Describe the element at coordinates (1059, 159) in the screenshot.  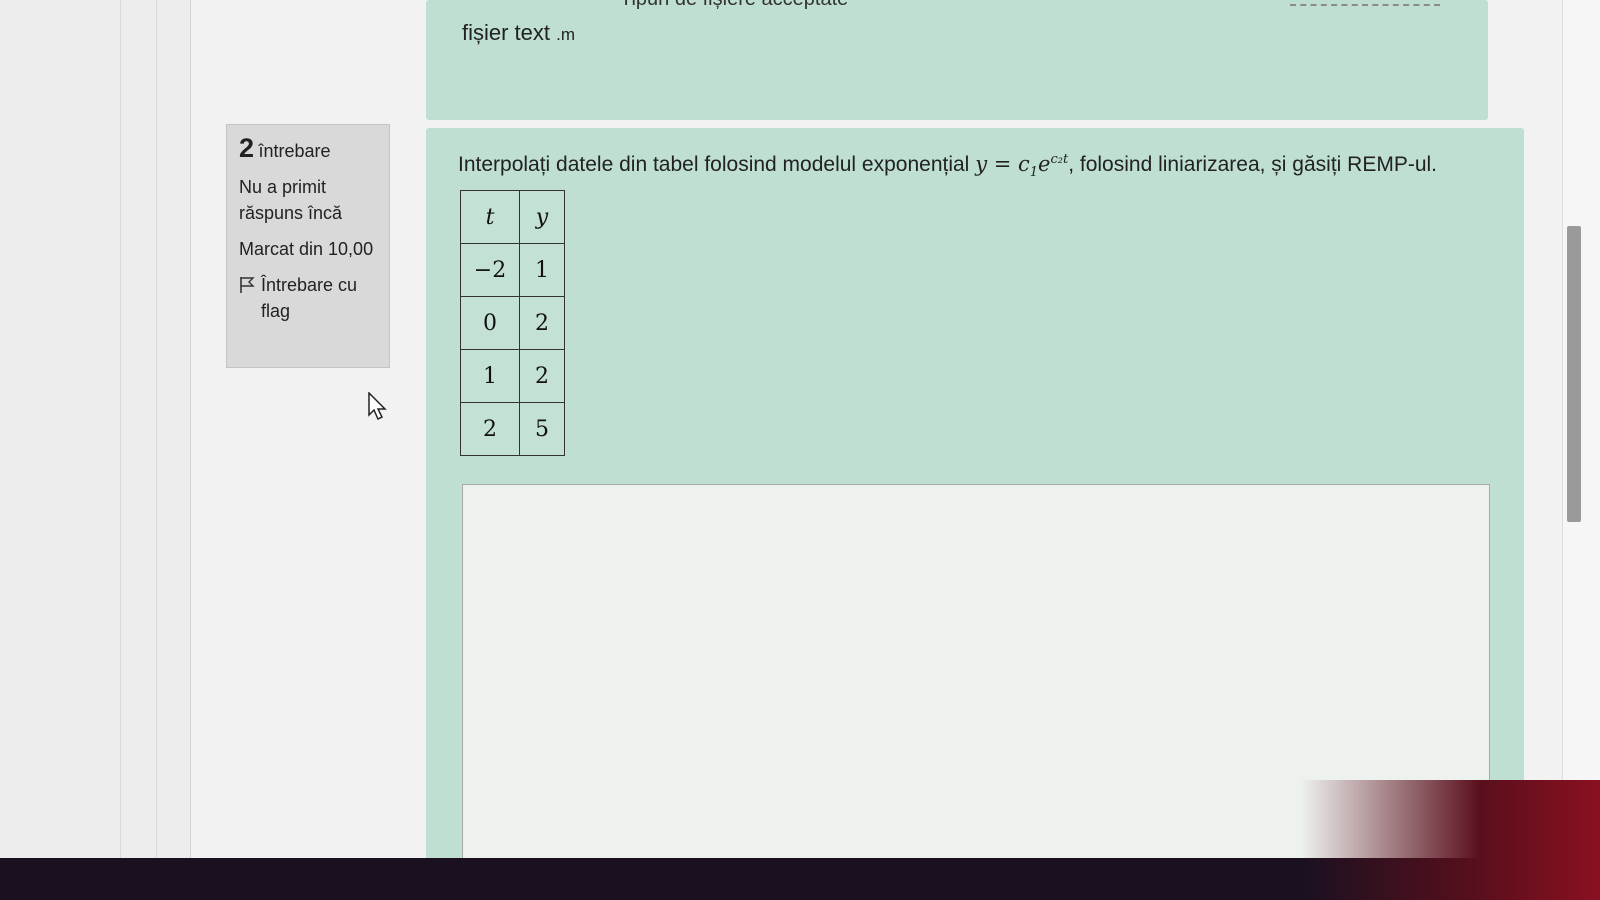
I see `formula-exponent: c₂t` at that location.